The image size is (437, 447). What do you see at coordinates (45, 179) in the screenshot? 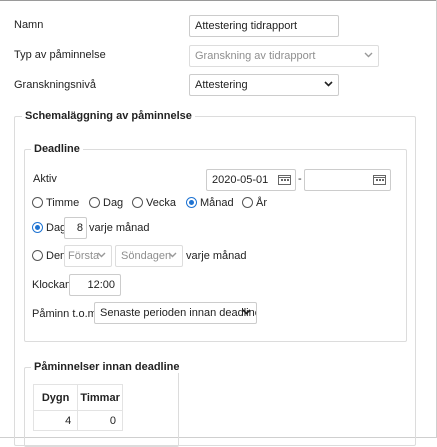
I see `active-label: Aktiv` at bounding box center [45, 179].